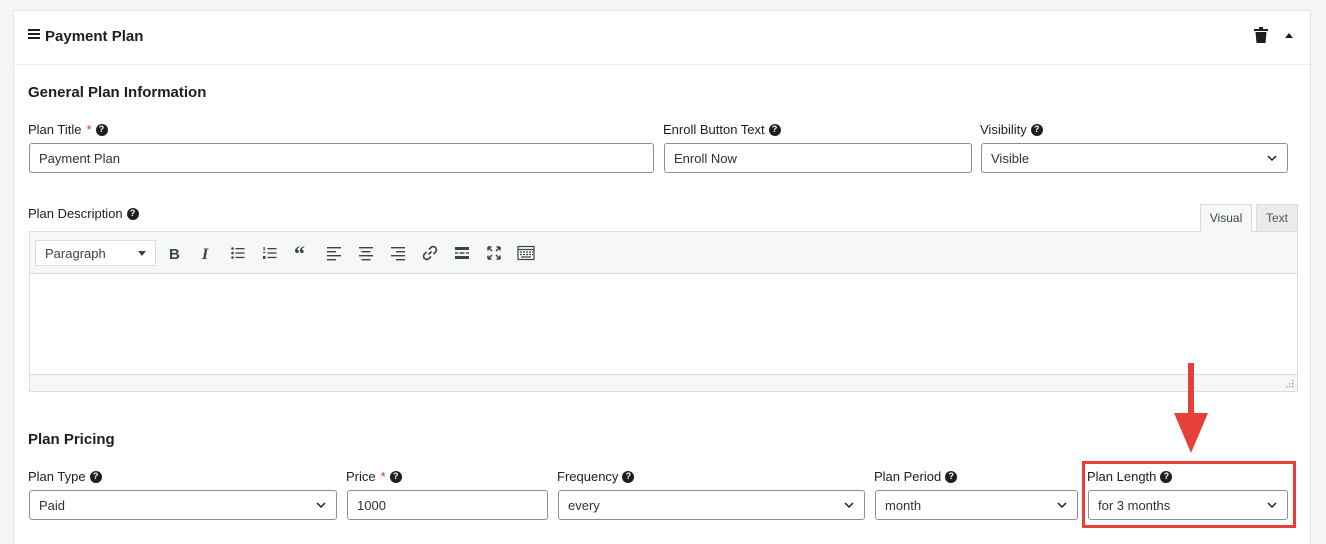 Image resolution: width=1326 pixels, height=544 pixels. Describe the element at coordinates (270, 253) in the screenshot. I see `numbered-list-icon` at that location.